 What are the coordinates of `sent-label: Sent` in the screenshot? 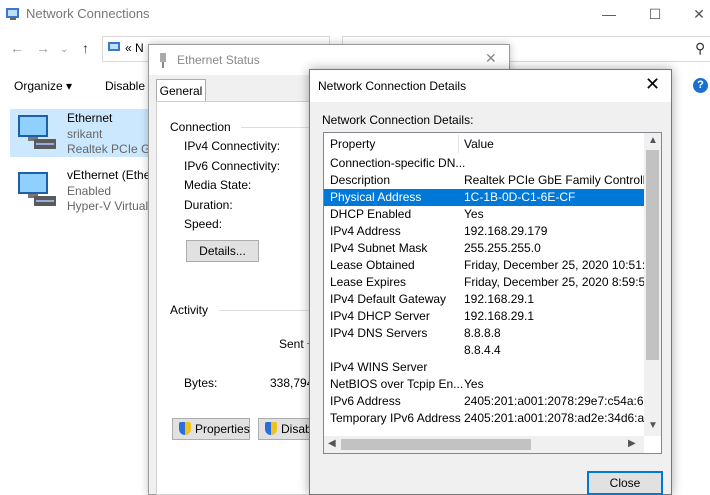 It's located at (291, 344).